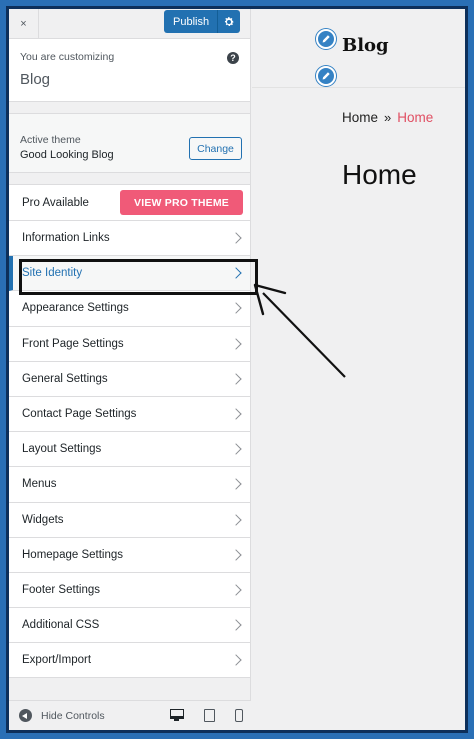  I want to click on annotation-arrow, so click(299, 330).